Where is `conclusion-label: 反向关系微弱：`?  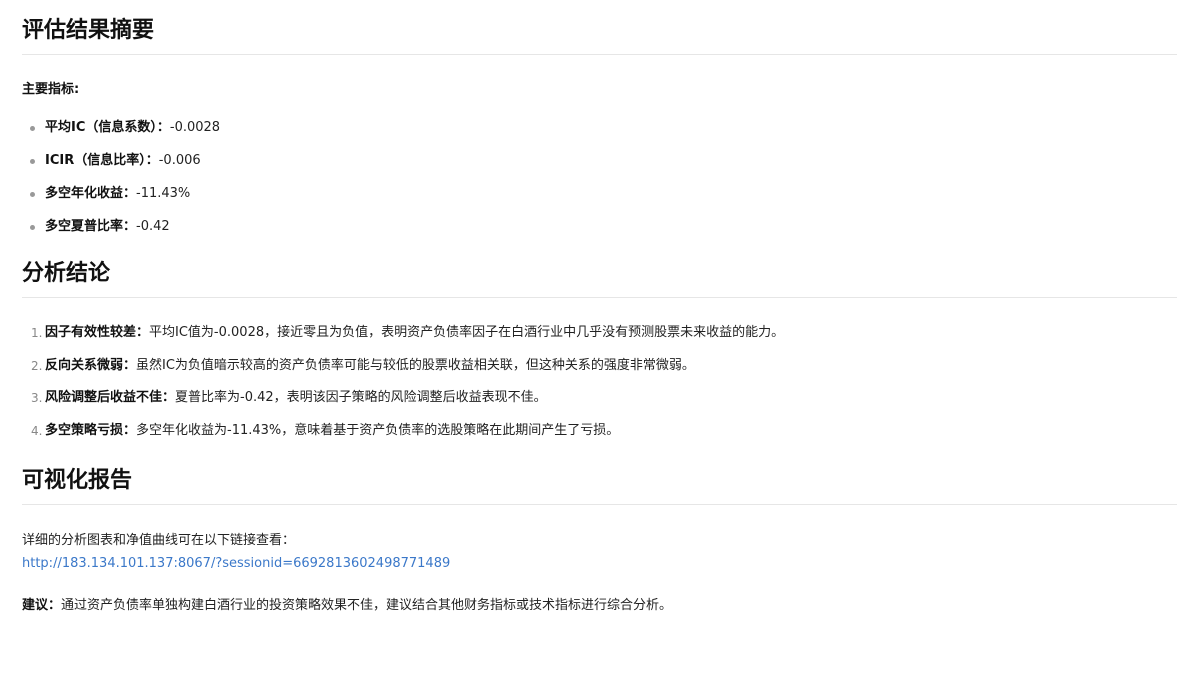
conclusion-label: 反向关系微弱： is located at coordinates (91, 365).